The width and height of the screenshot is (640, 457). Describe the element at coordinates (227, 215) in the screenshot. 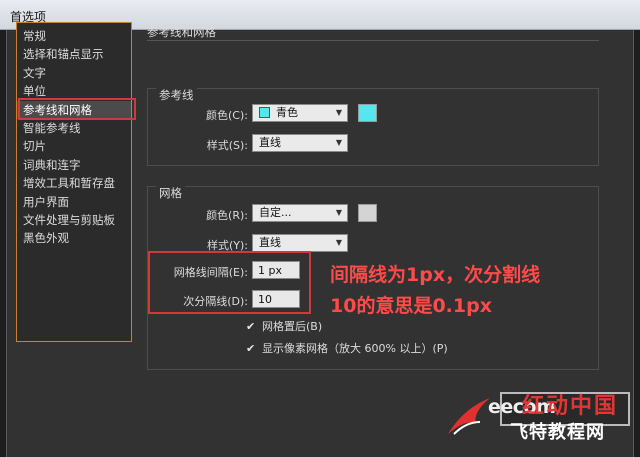

I see `grid-color-label: 颜色(R):` at that location.